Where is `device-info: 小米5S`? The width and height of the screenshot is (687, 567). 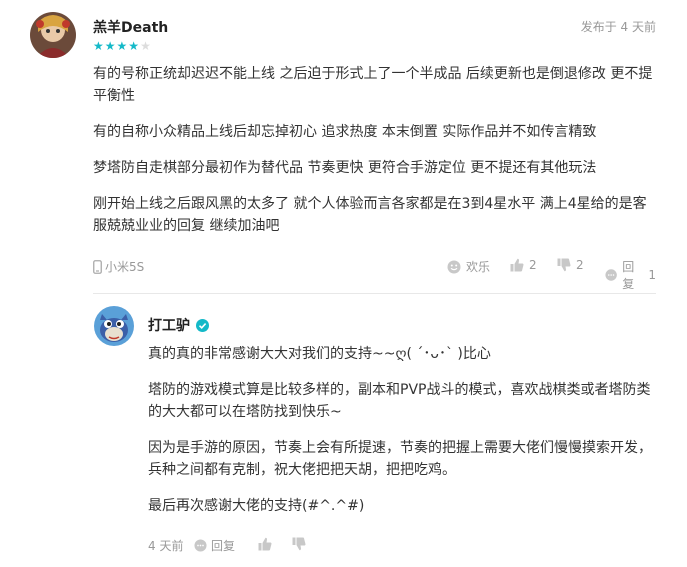
device-info: 小米5S is located at coordinates (118, 266).